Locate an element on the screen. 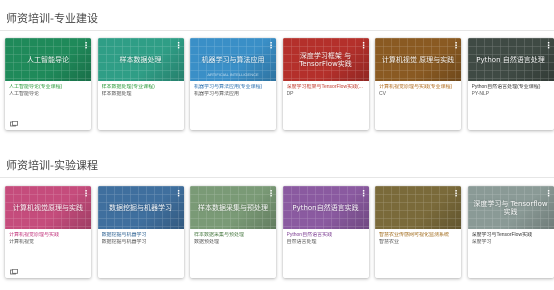 Image resolution: width=554 pixels, height=290 pixels. course-thumbnail: Python 自然语言处理 ⋮ is located at coordinates (510, 59).